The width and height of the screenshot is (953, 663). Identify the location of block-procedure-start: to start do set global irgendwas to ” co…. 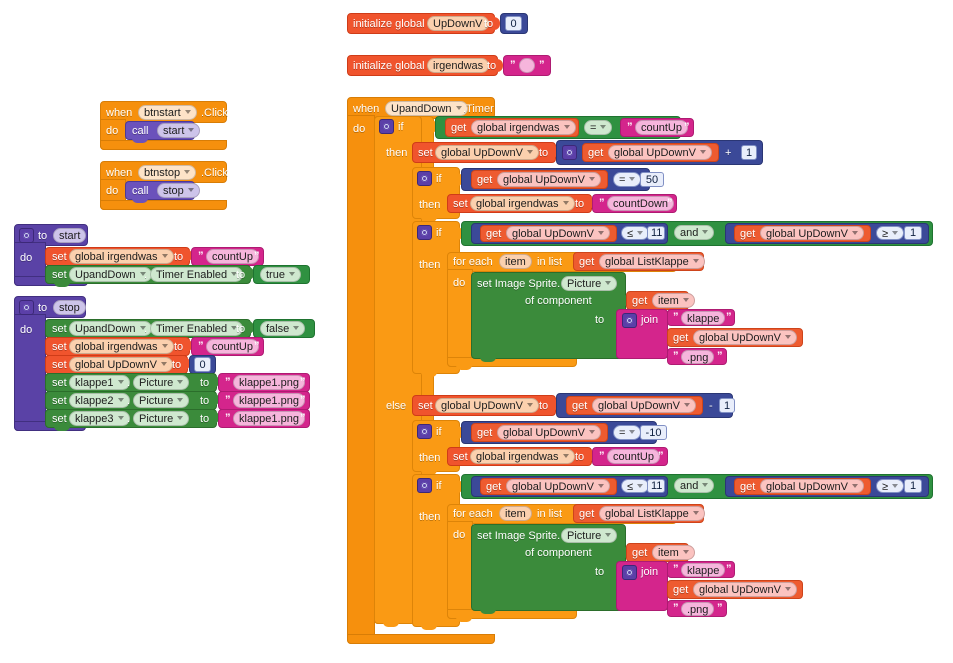
(164, 255).